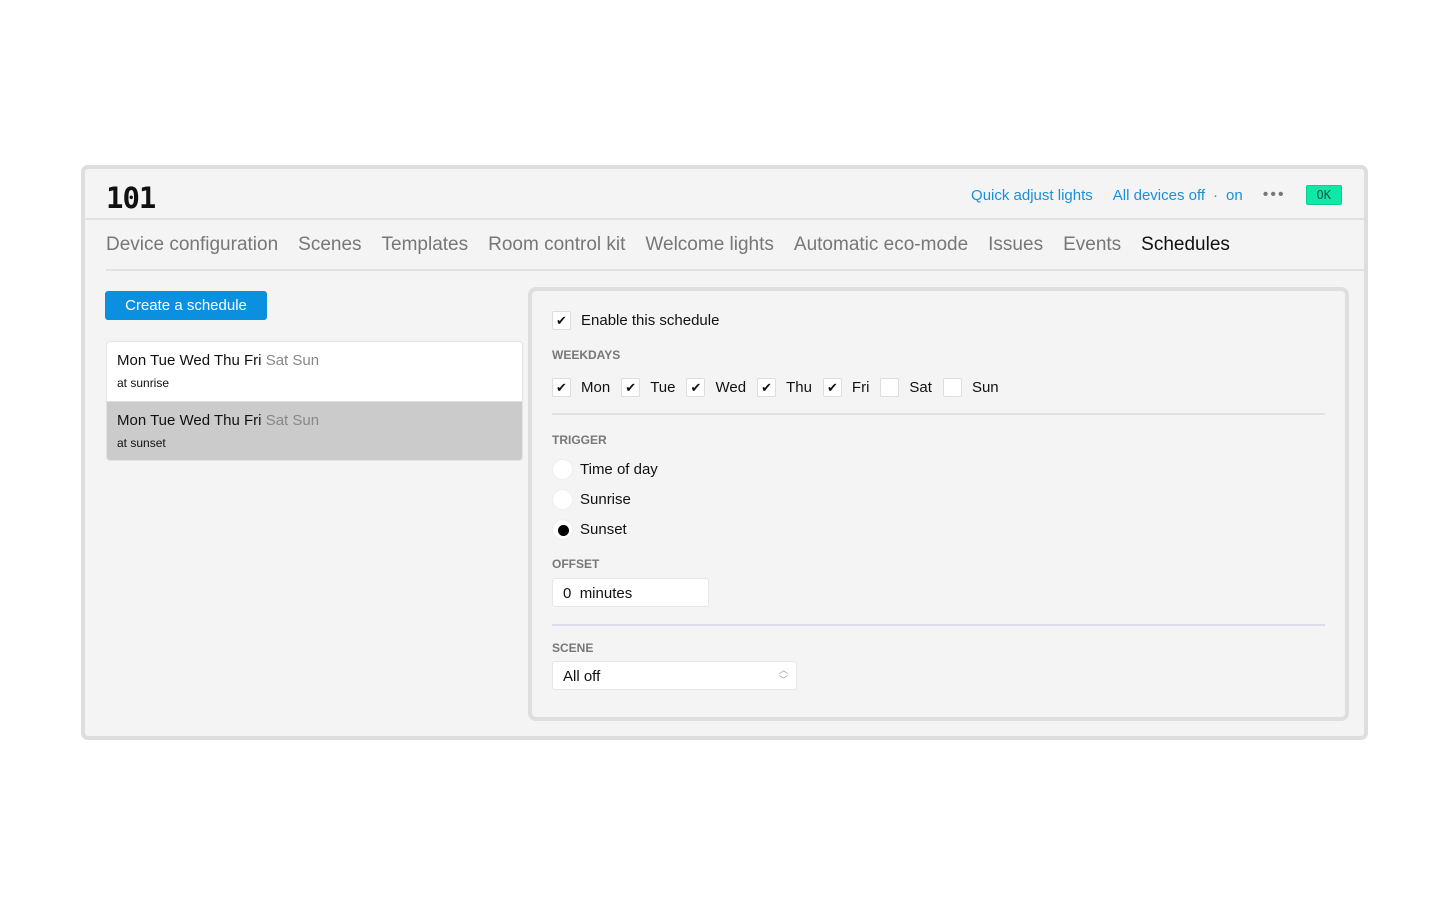 This screenshot has width=1448, height=905. Describe the element at coordinates (606, 593) in the screenshot. I see `offset-unit: minutes` at that location.